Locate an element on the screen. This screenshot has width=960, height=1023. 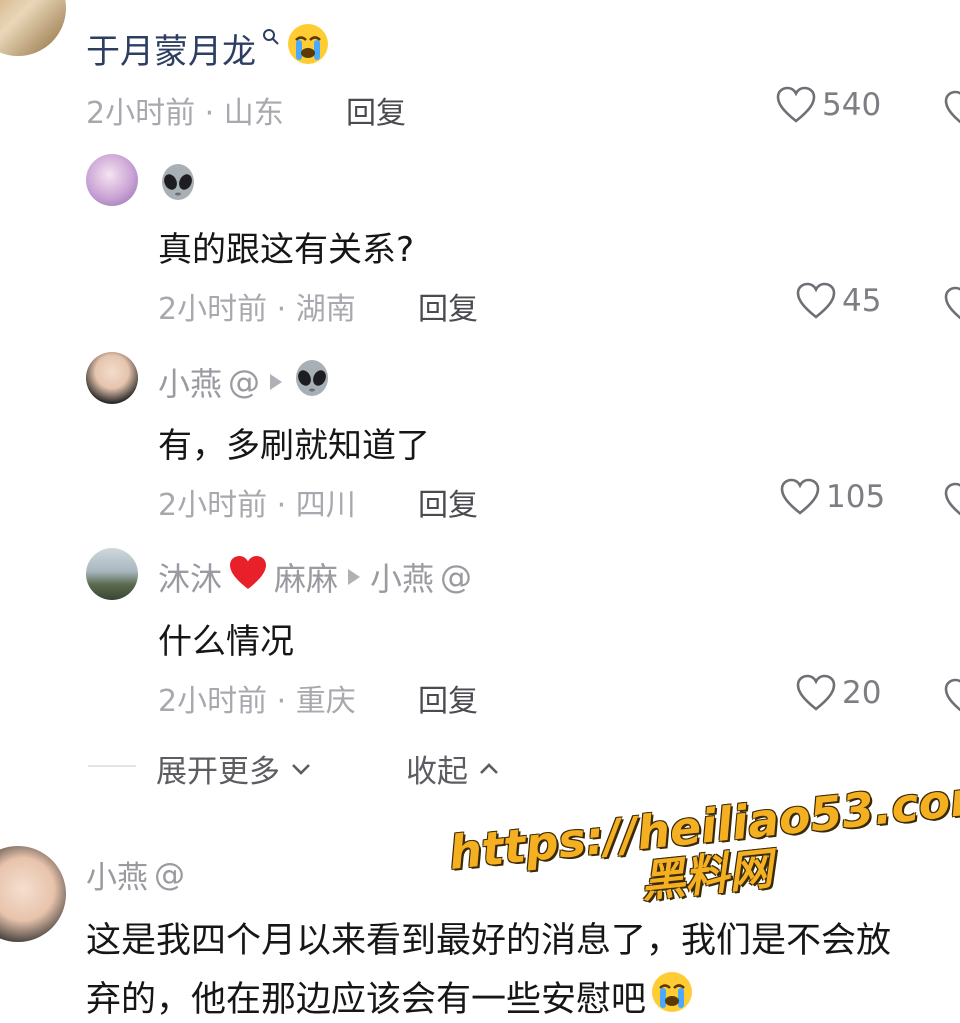
search-icon is located at coordinates (271, 35).